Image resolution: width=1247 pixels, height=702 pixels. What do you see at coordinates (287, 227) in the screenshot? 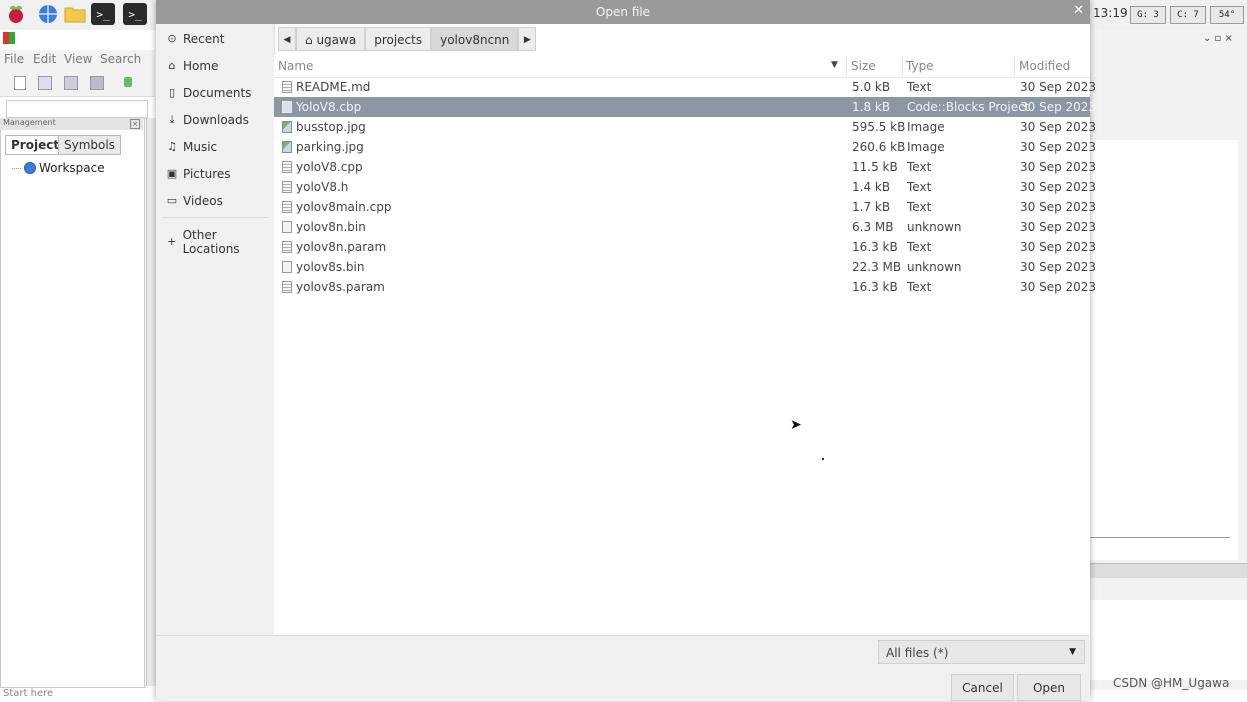
I see `generic-file-icon` at bounding box center [287, 227].